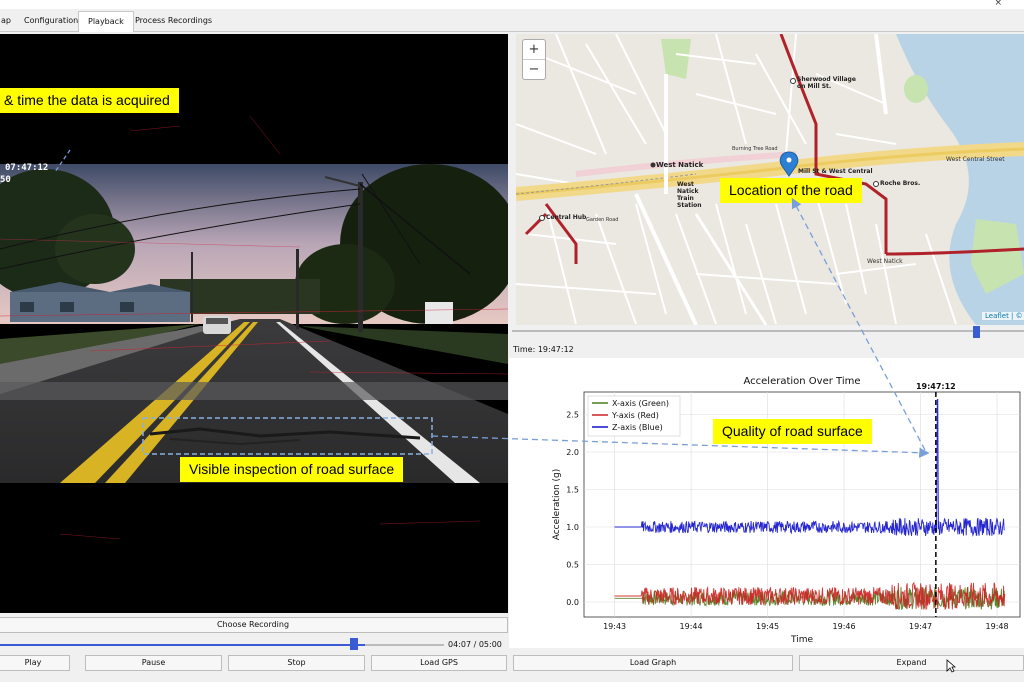  Describe the element at coordinates (572, 602) in the screenshot. I see `y-tick-label: 0.0` at that location.